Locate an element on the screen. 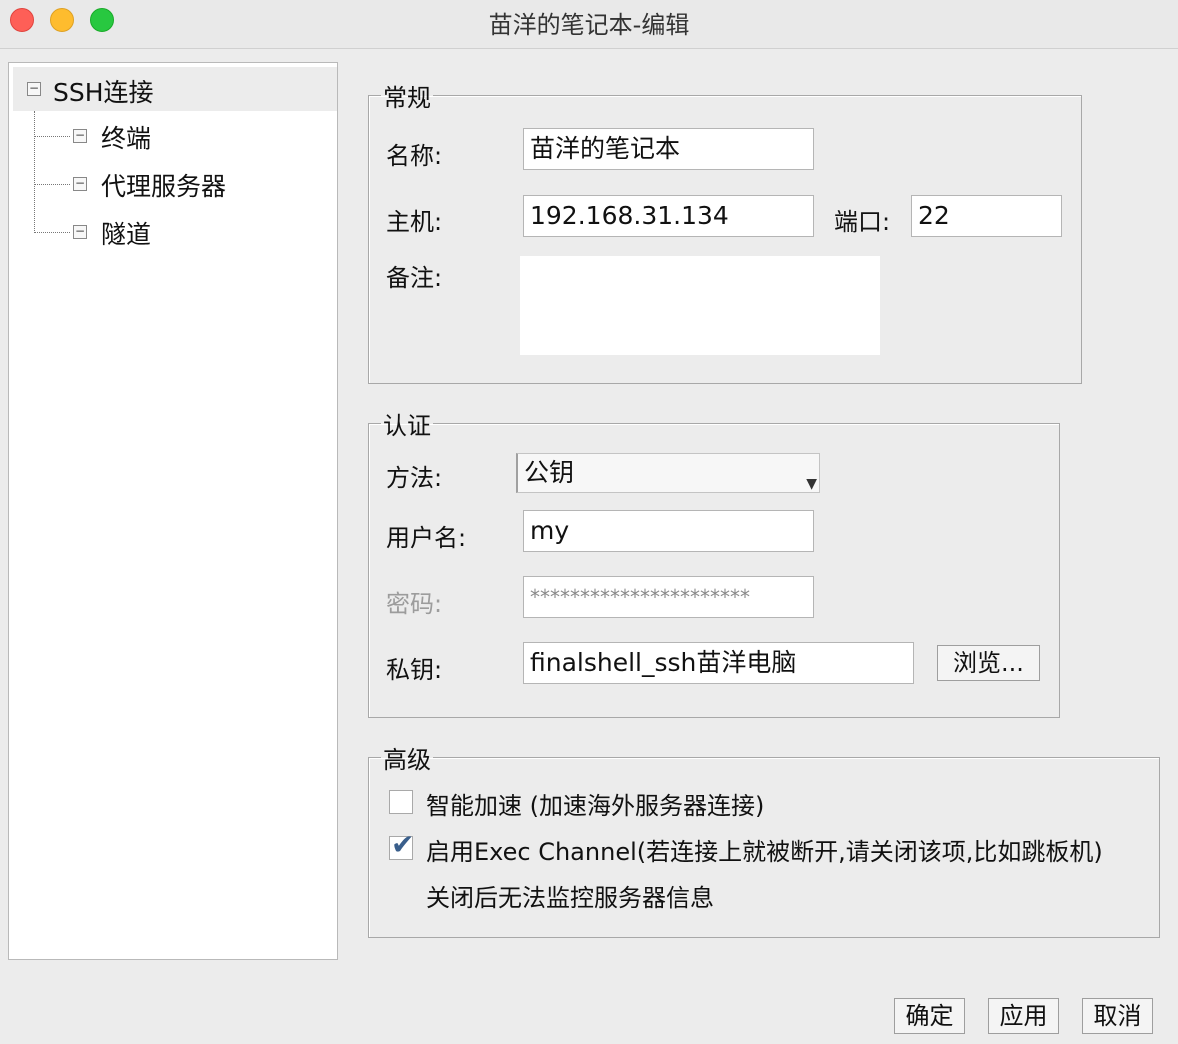  name-input: 苗洋的笔记本 is located at coordinates (668, 149).